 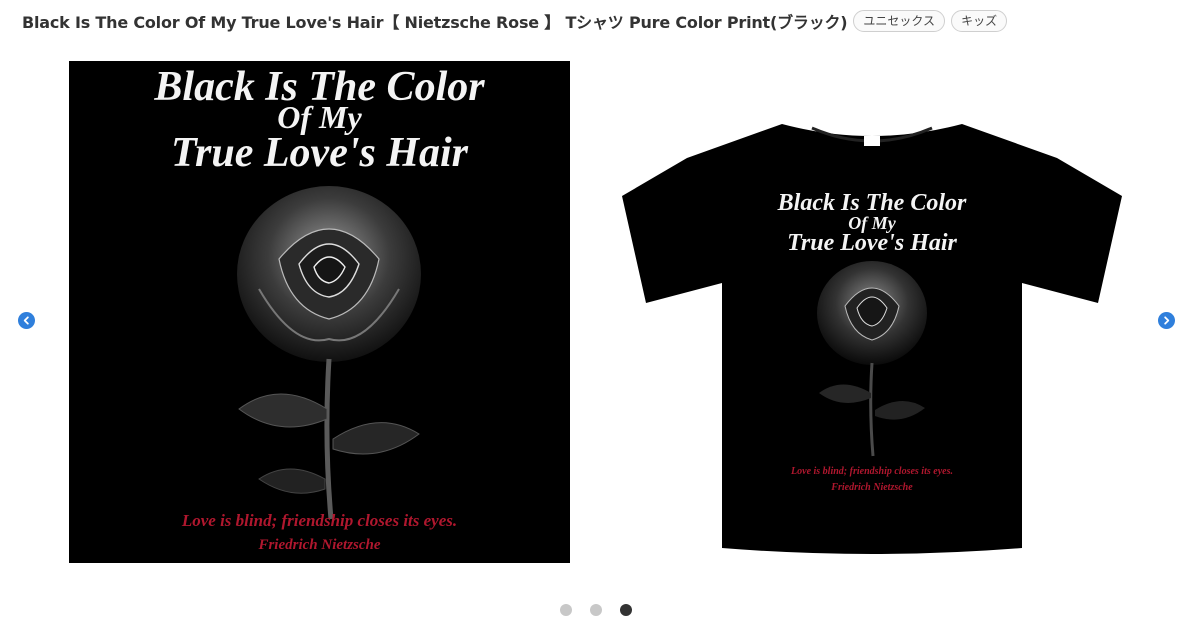 What do you see at coordinates (872, 487) in the screenshot?
I see `shirt-quote-author: Friedrich Nietzsche` at bounding box center [872, 487].